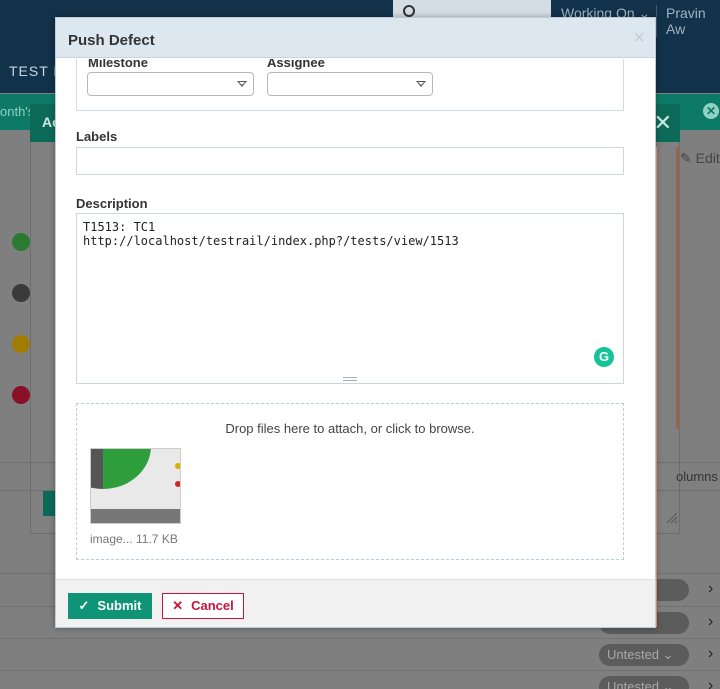 This screenshot has height=689, width=720. What do you see at coordinates (409, 11) in the screenshot?
I see `search-icon` at bounding box center [409, 11].